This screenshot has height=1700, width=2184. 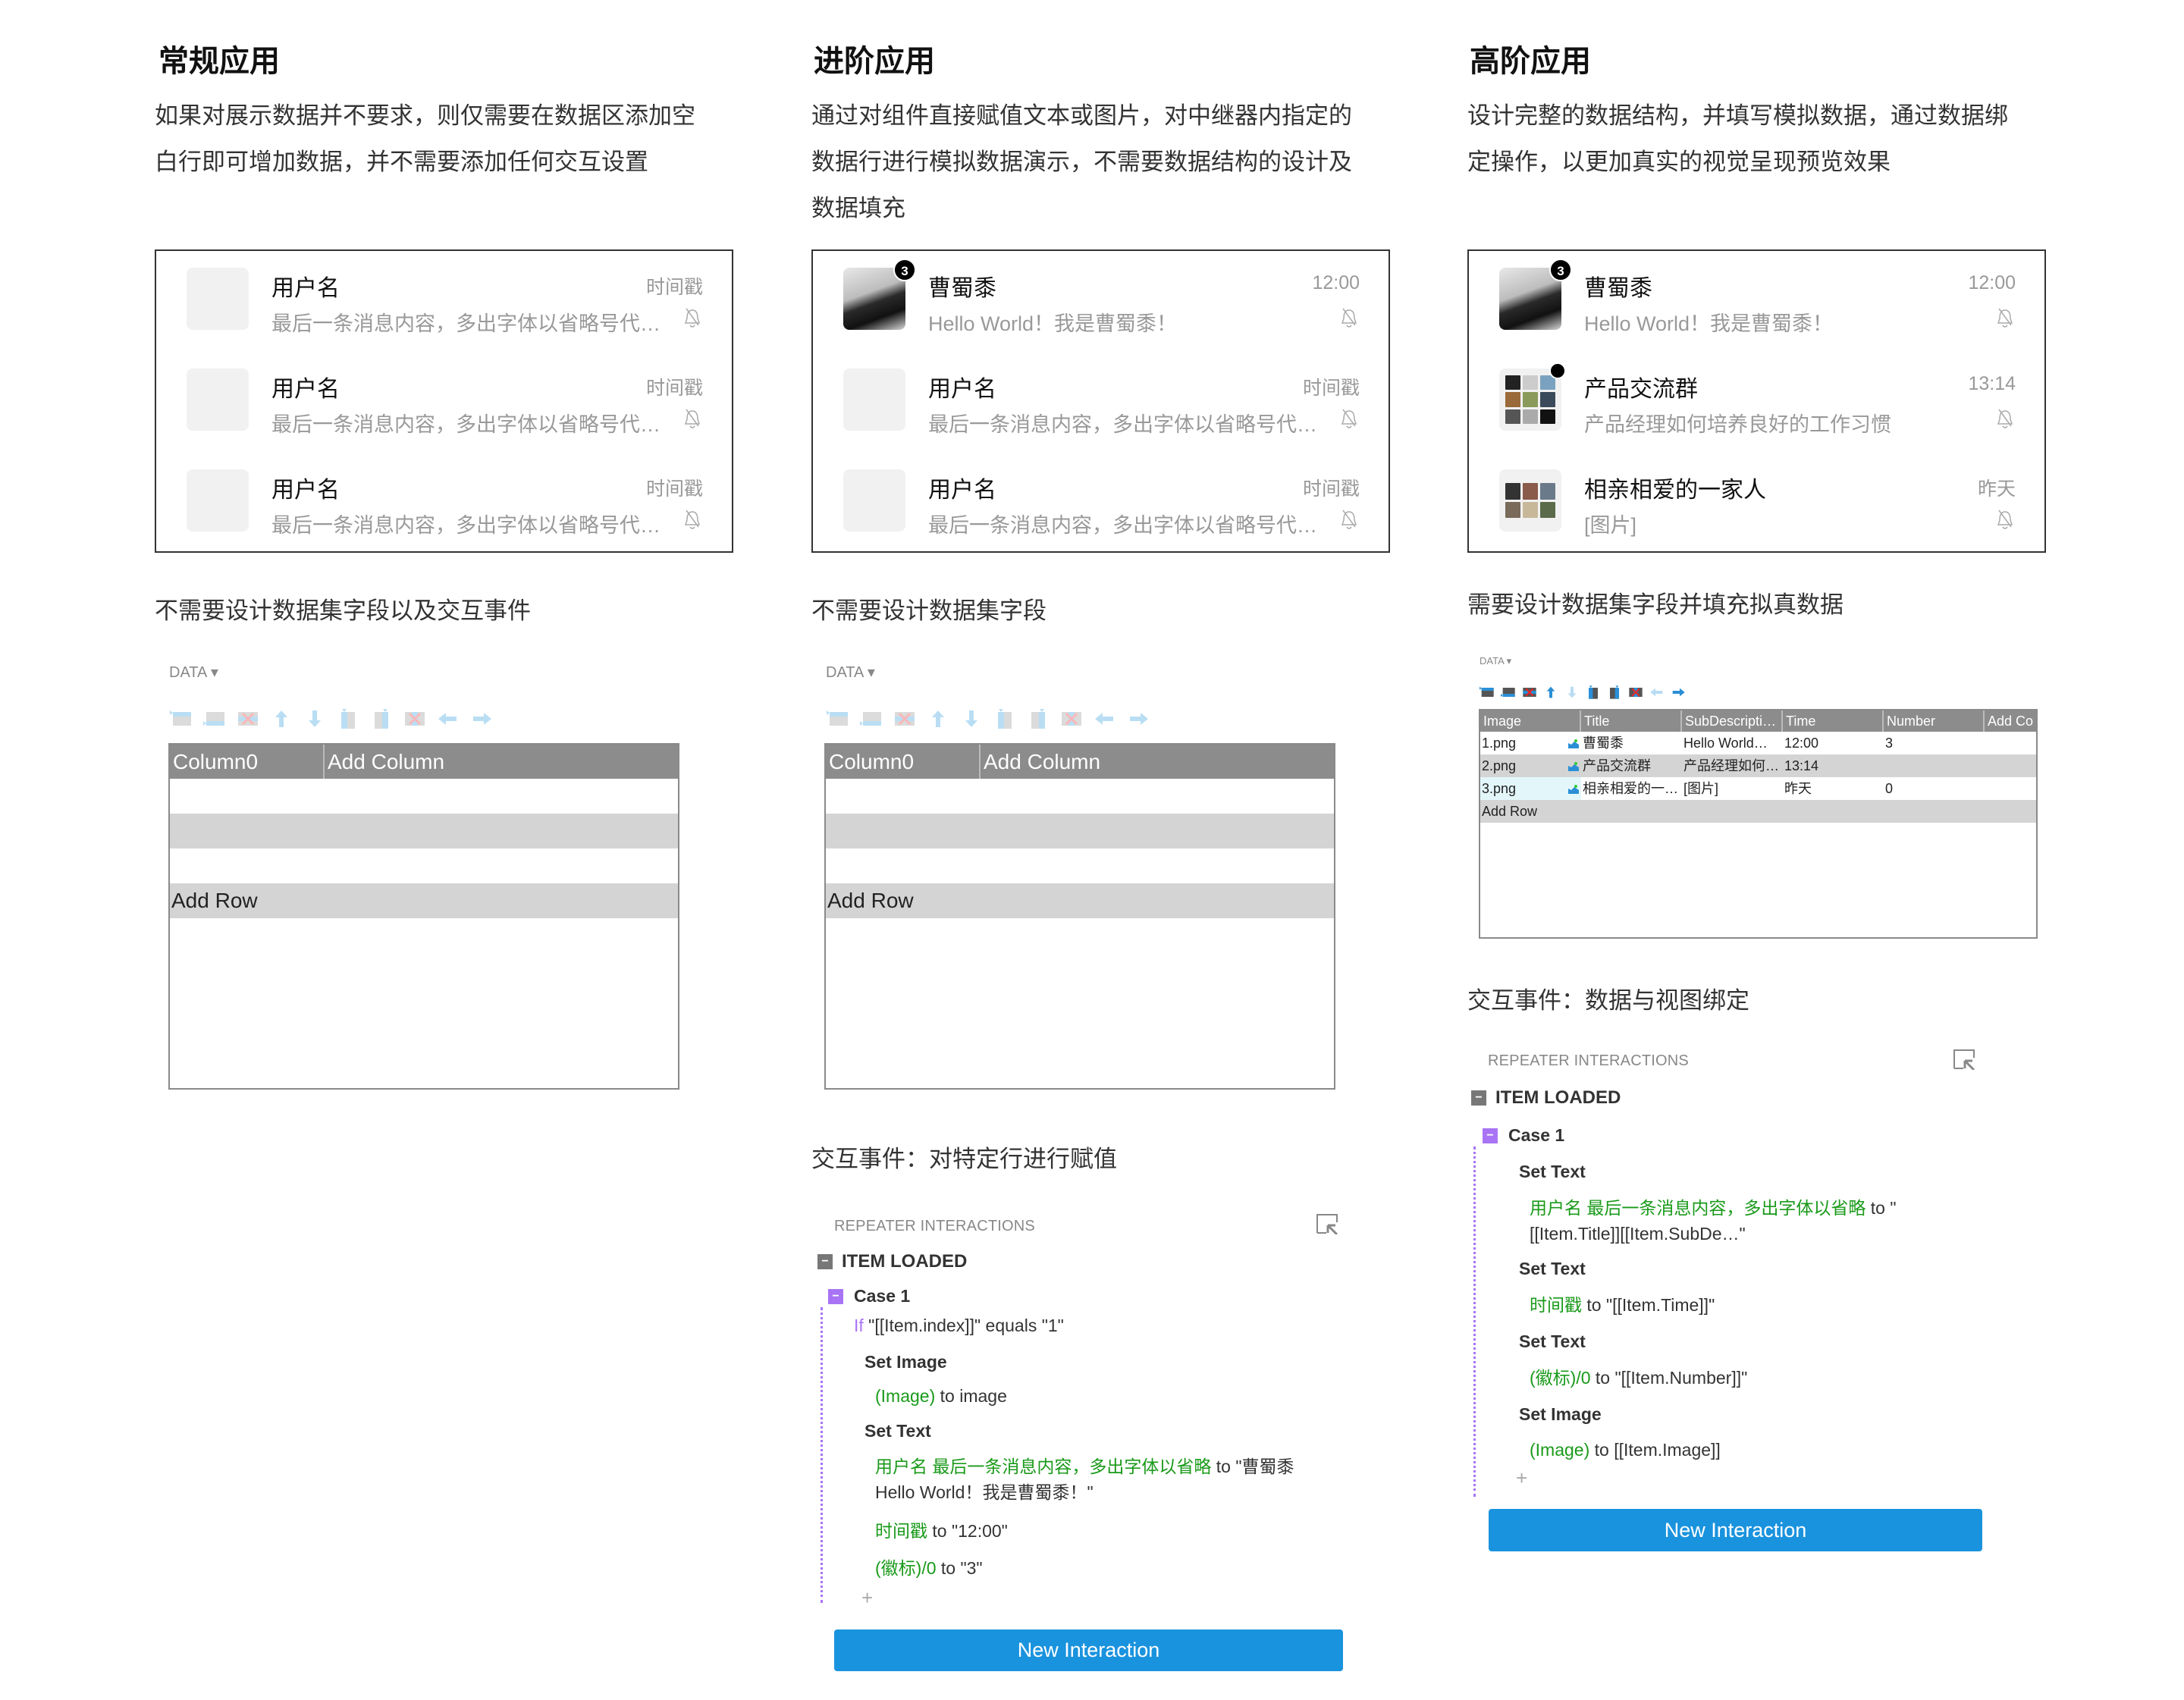 I want to click on table-row: 3.png 相亲相爱的一… [图片] 昨天 0, so click(x=1758, y=789).